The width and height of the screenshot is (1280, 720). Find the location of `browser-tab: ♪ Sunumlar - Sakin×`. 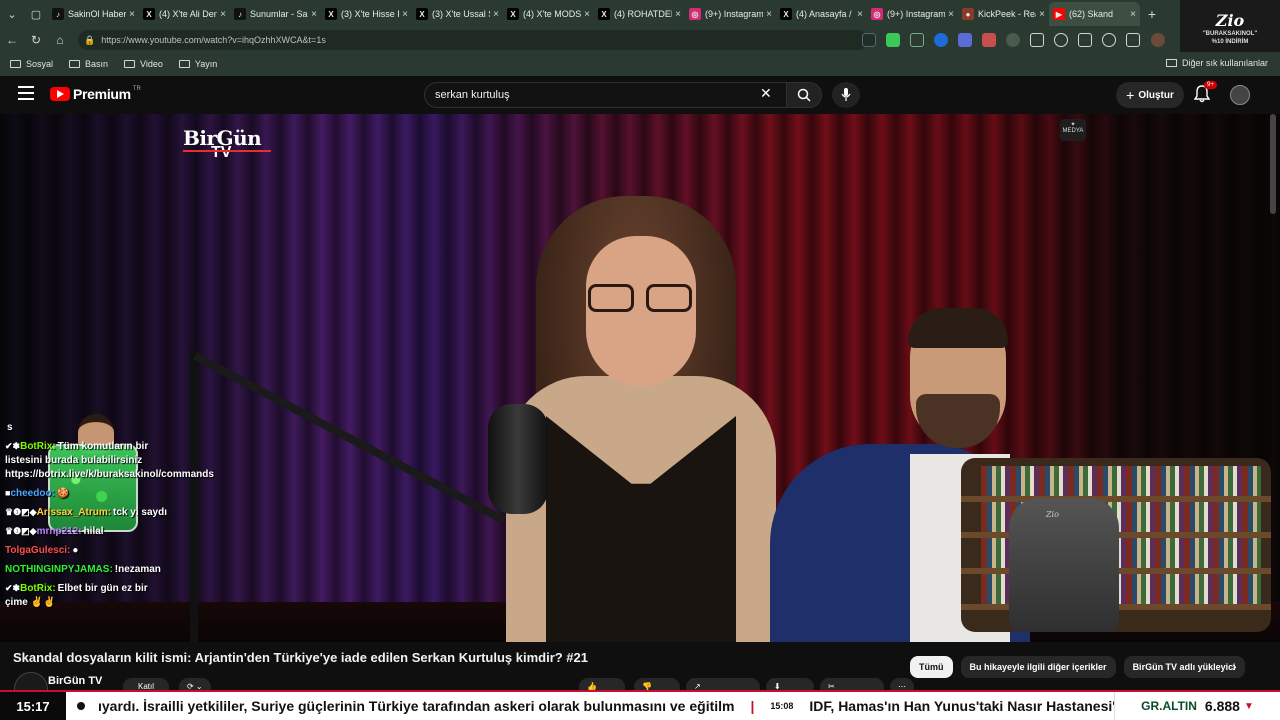

browser-tab: ♪ Sunumlar - Sakin× is located at coordinates (275, 14).